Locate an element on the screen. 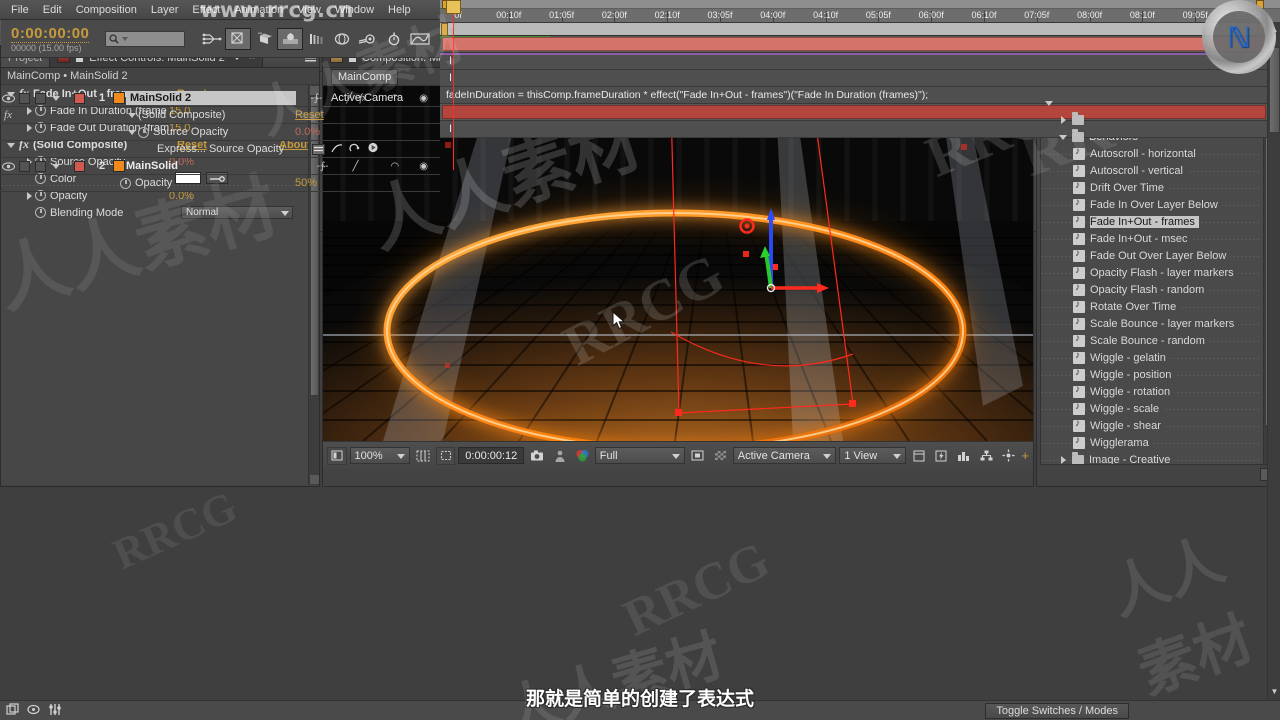 This screenshot has height=720, width=1280. breadcrumb: MainComp • MainSolid 2 is located at coordinates (160, 76).